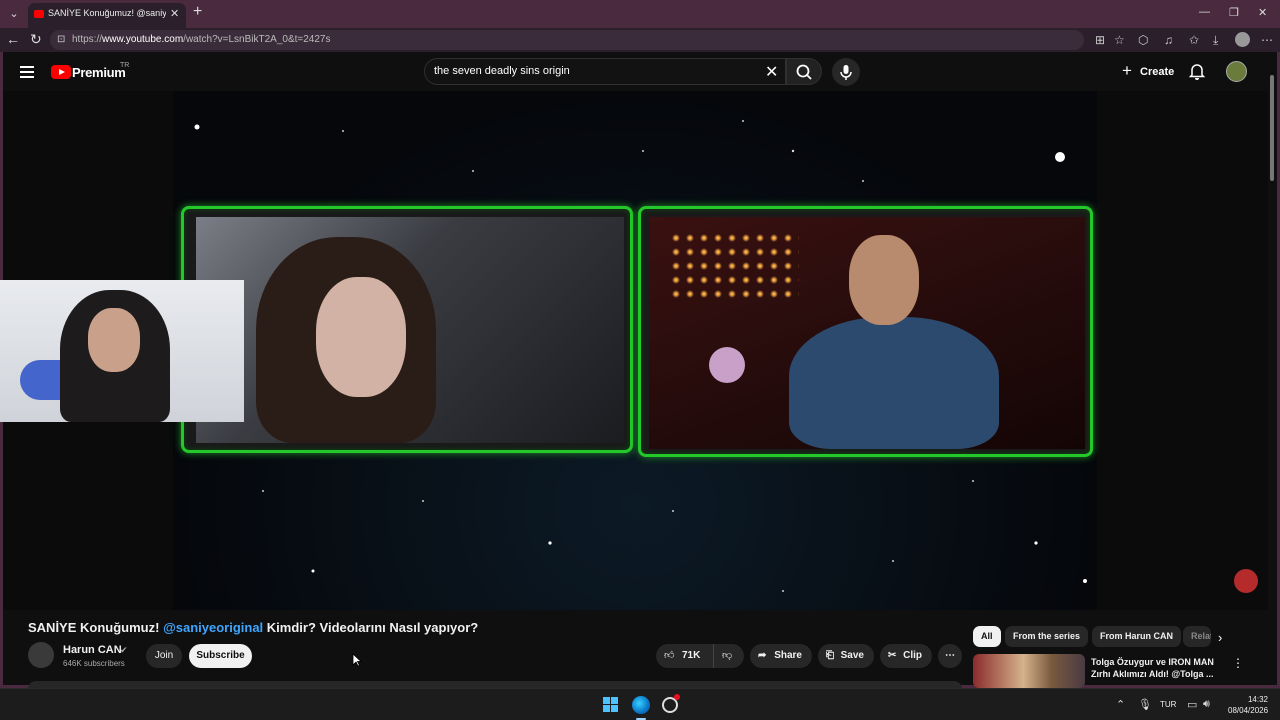 The image size is (1280, 720). What do you see at coordinates (1145, 704) in the screenshot?
I see `microphone-tray-icon: 🎙︎` at bounding box center [1145, 704].